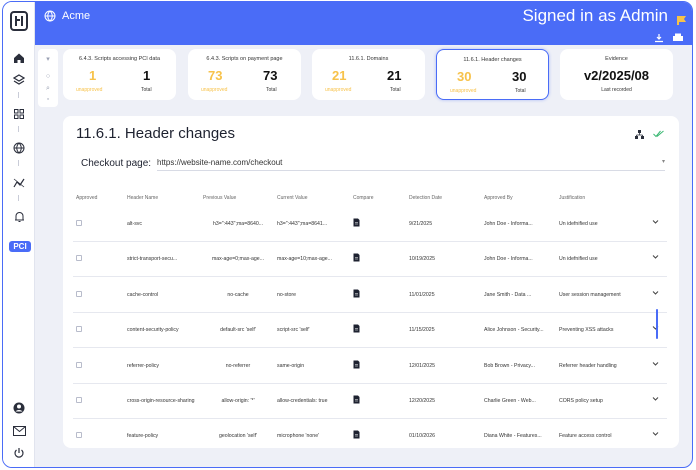  What do you see at coordinates (143, 365) in the screenshot?
I see `header-name-cell: referrer-policy` at bounding box center [143, 365].